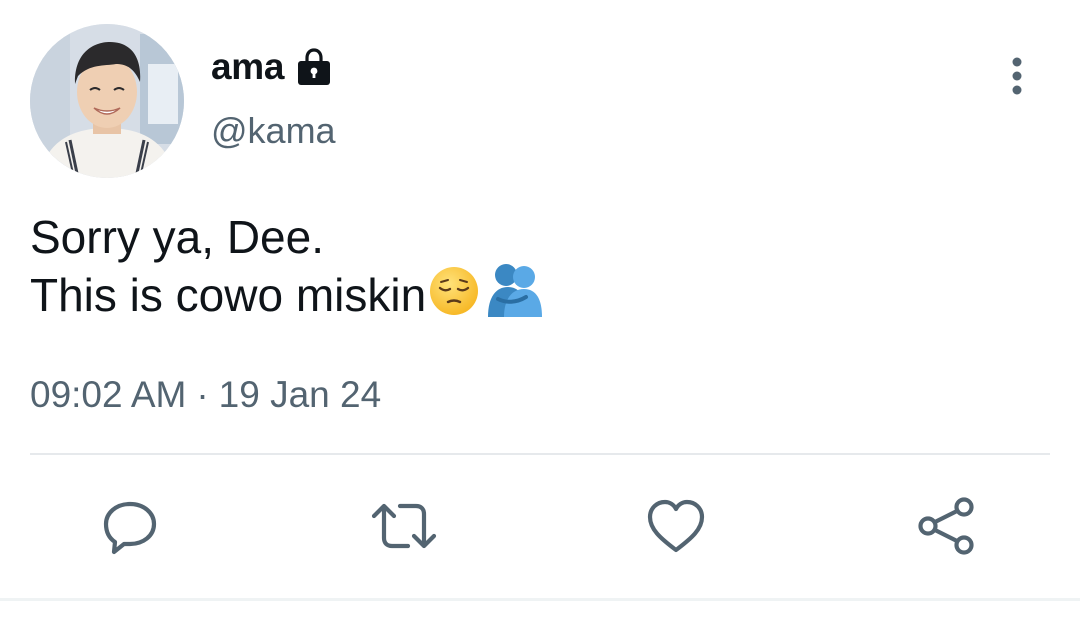  I want to click on tweet-line-2-row: This is cowo miskin, so click(535, 293).